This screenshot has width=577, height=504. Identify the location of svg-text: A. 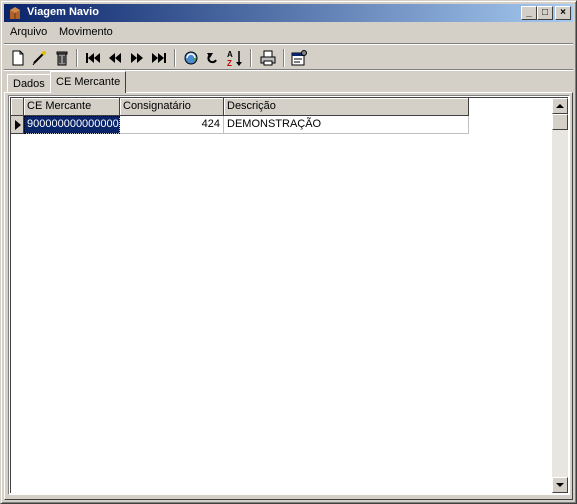
(230, 54).